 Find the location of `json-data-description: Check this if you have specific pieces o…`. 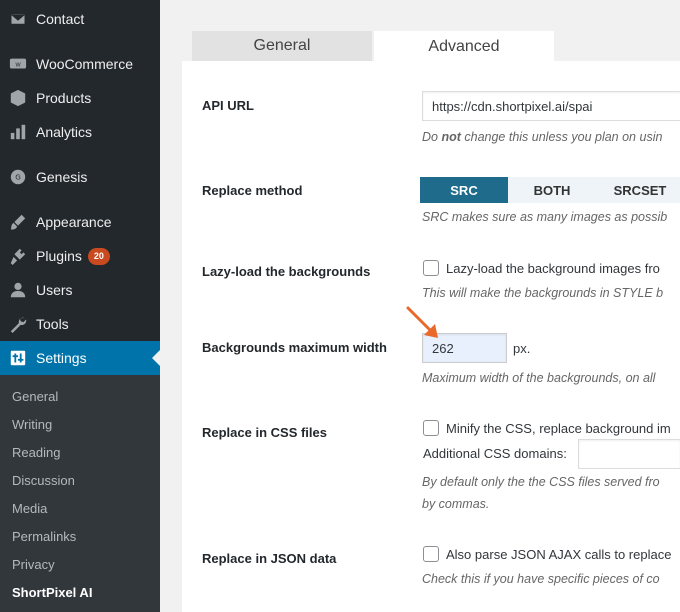

json-data-description: Check this if you have specific pieces o… is located at coordinates (541, 579).